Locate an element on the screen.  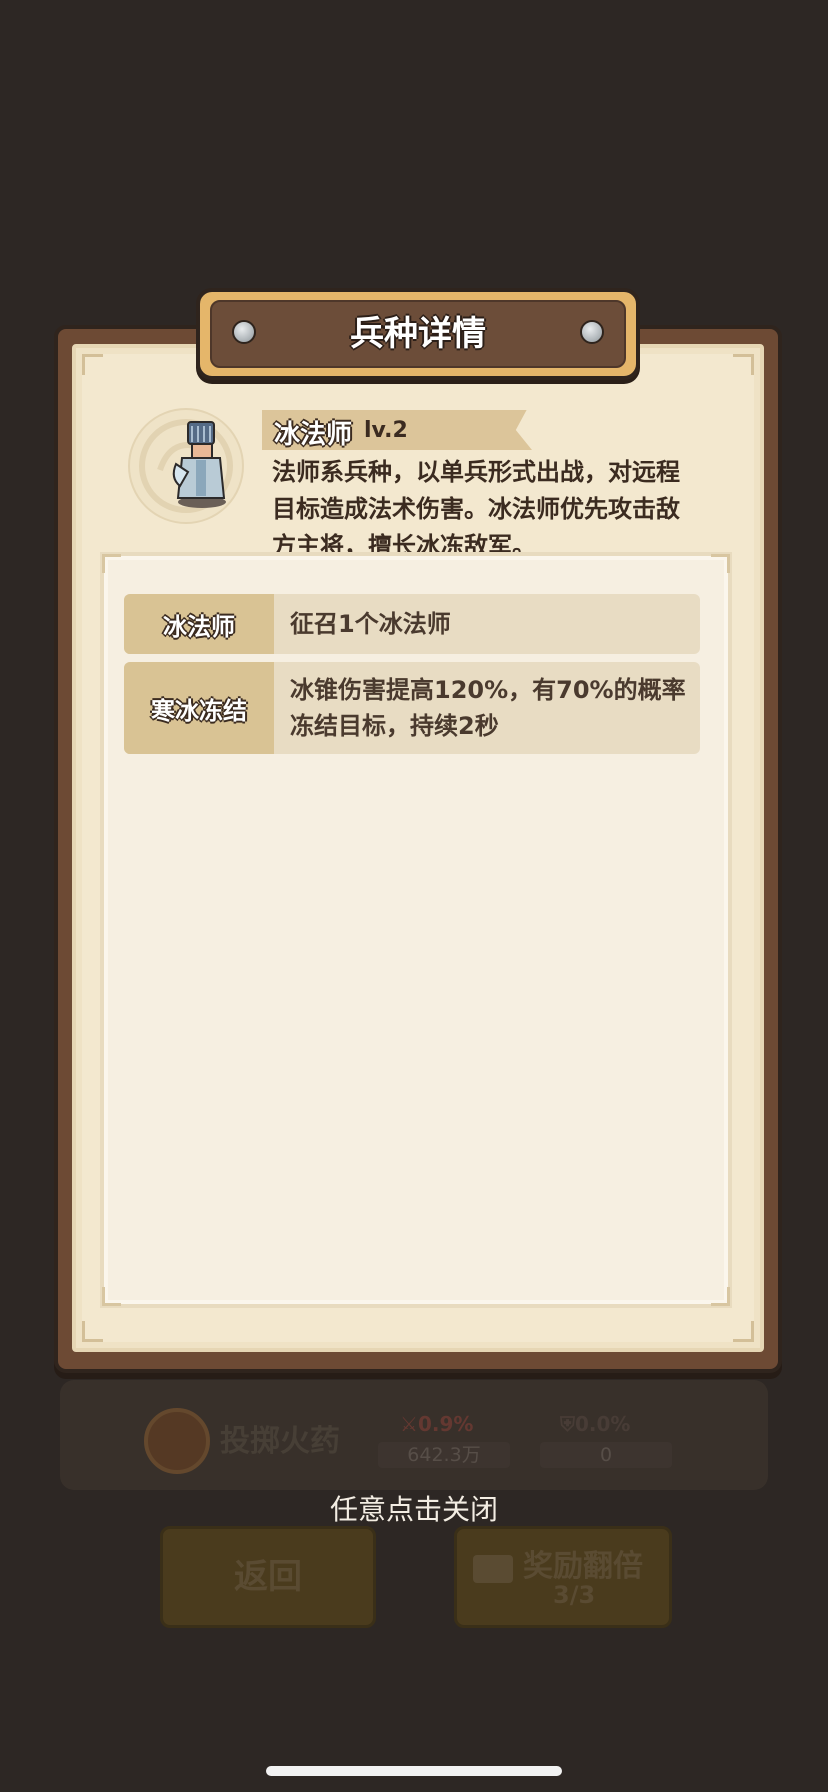
home-indicator is located at coordinates (414, 1771).